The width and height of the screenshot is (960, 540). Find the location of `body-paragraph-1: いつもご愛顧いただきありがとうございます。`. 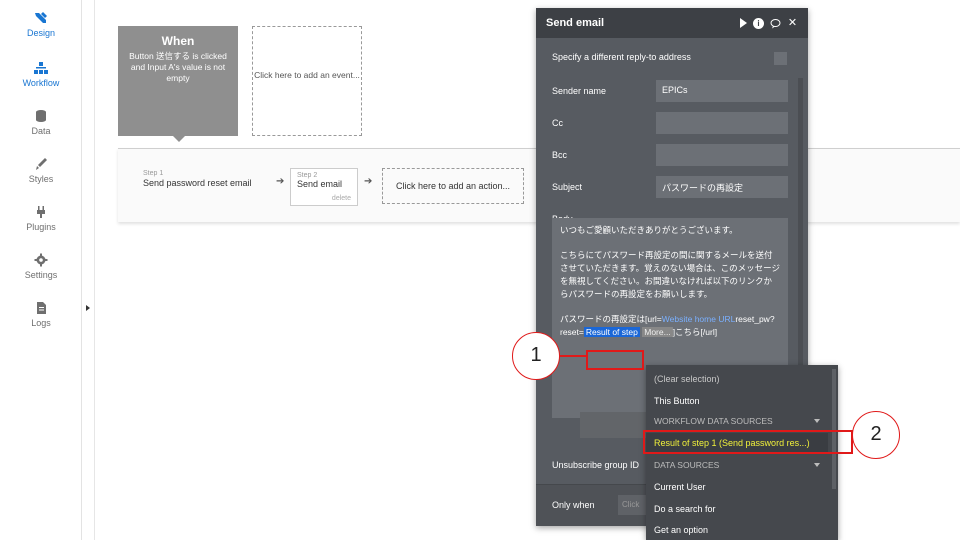

body-paragraph-1: いつもご愛顧いただきありがとうございます。 is located at coordinates (649, 230).